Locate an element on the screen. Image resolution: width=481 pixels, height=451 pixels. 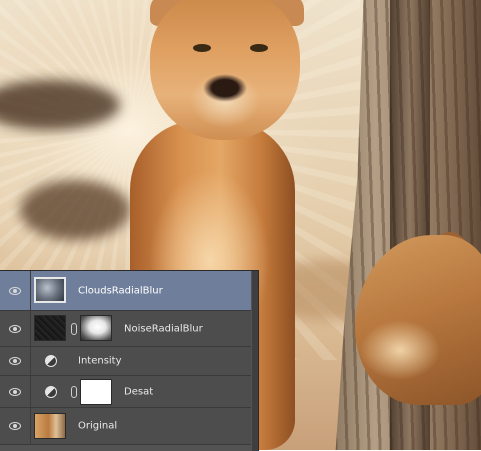
layer-name: CloudsRadialBlur is located at coordinates (120, 290).